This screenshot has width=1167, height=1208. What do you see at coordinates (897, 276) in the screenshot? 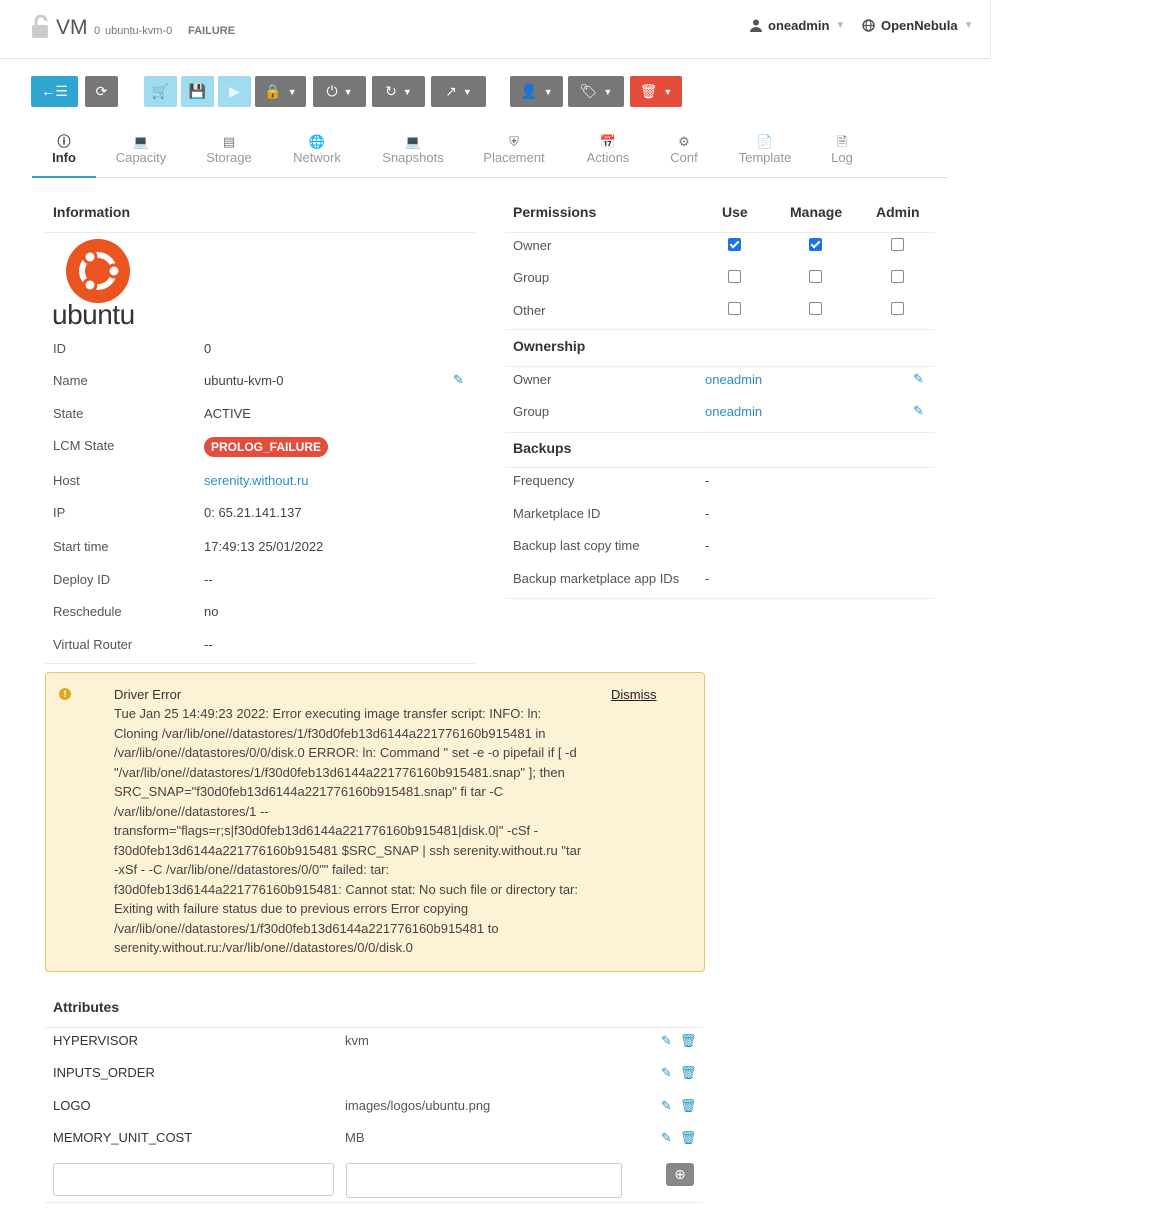
I see `group-admin-checkbox` at bounding box center [897, 276].